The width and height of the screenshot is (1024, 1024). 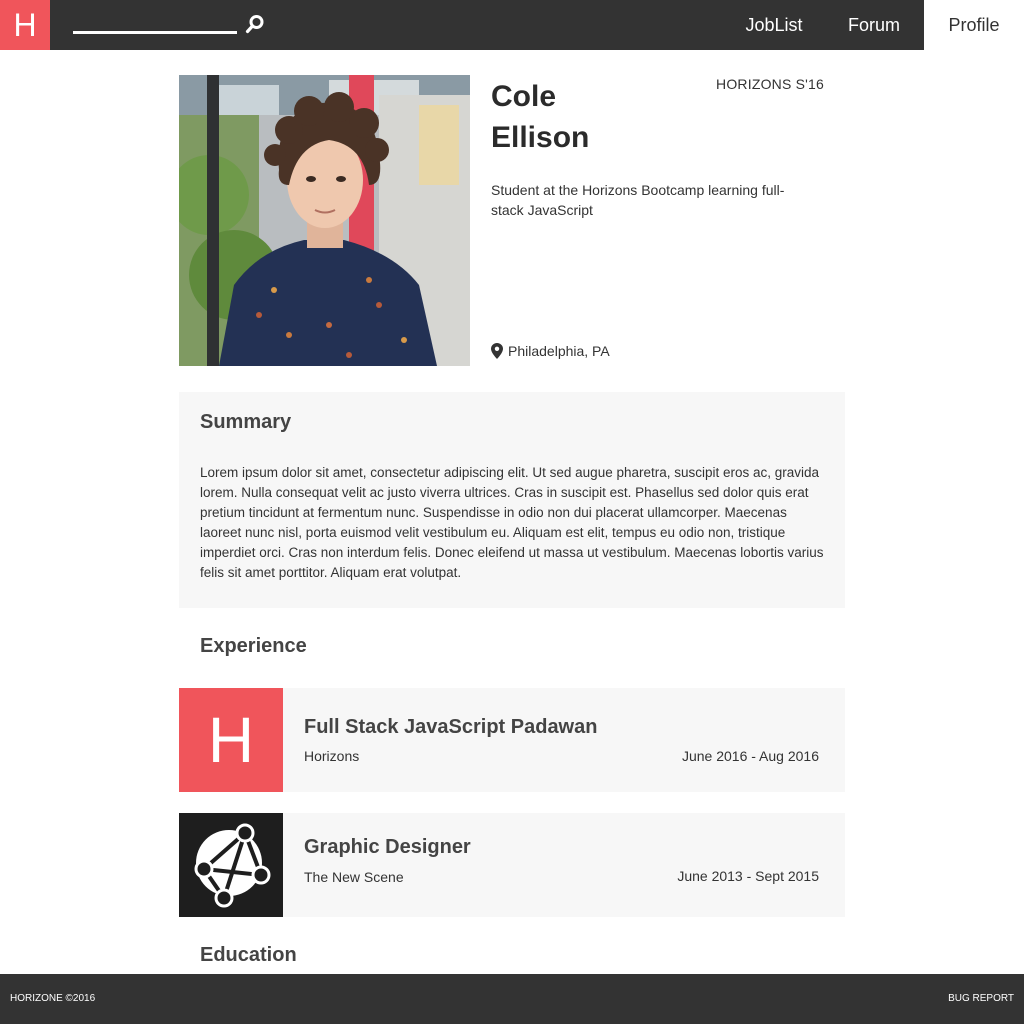 What do you see at coordinates (512, 999) in the screenshot?
I see `footer: HORIZONE ©2016 BUG REPORT` at bounding box center [512, 999].